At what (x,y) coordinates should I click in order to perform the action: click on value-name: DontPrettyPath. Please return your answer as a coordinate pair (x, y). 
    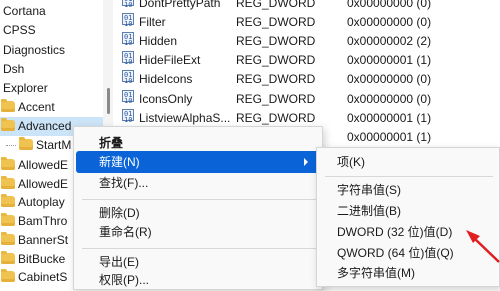
    Looking at the image, I should click on (180, 5).